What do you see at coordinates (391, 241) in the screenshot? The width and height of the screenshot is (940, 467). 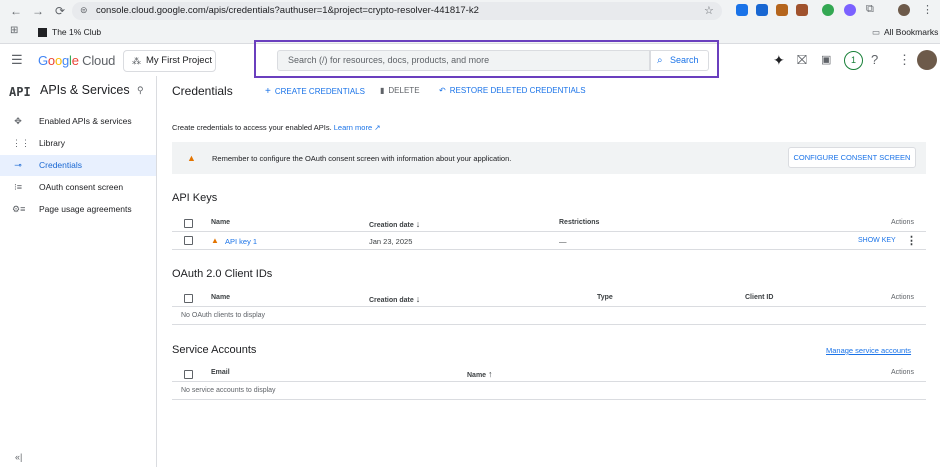 I see `creation-date-cell: Jan 23, 2025` at bounding box center [391, 241].